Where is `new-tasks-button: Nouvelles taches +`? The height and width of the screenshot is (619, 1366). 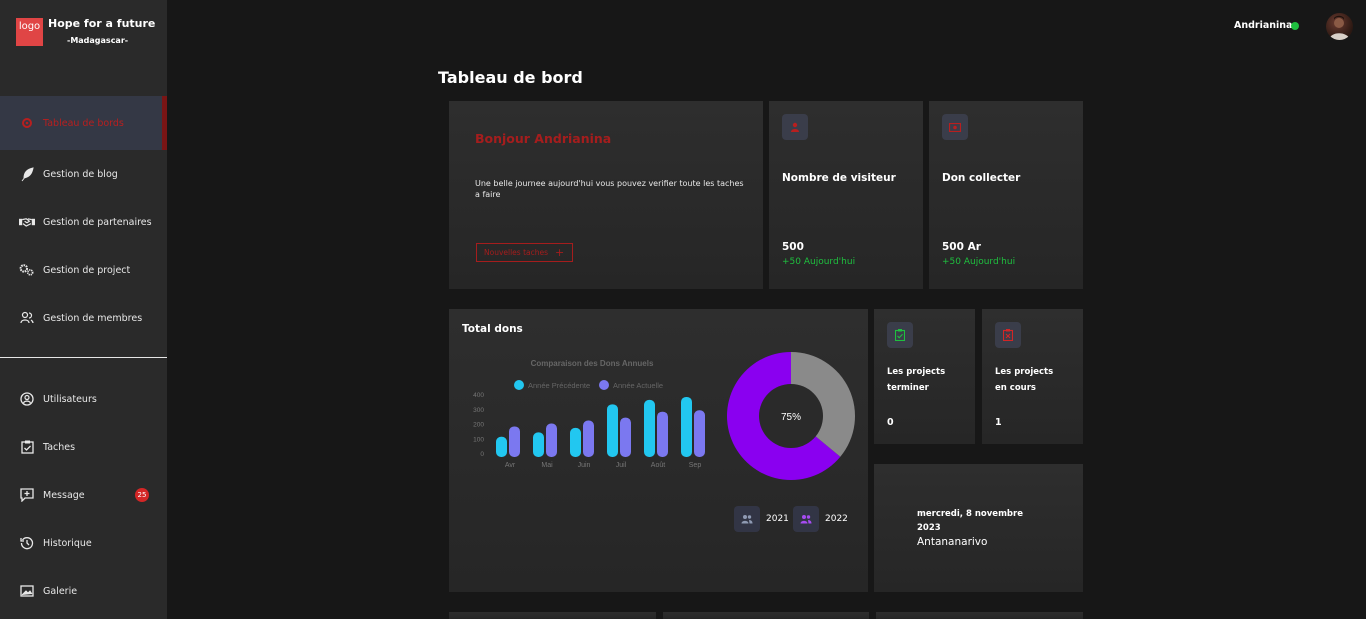
new-tasks-button: Nouvelles taches + is located at coordinates (524, 252).